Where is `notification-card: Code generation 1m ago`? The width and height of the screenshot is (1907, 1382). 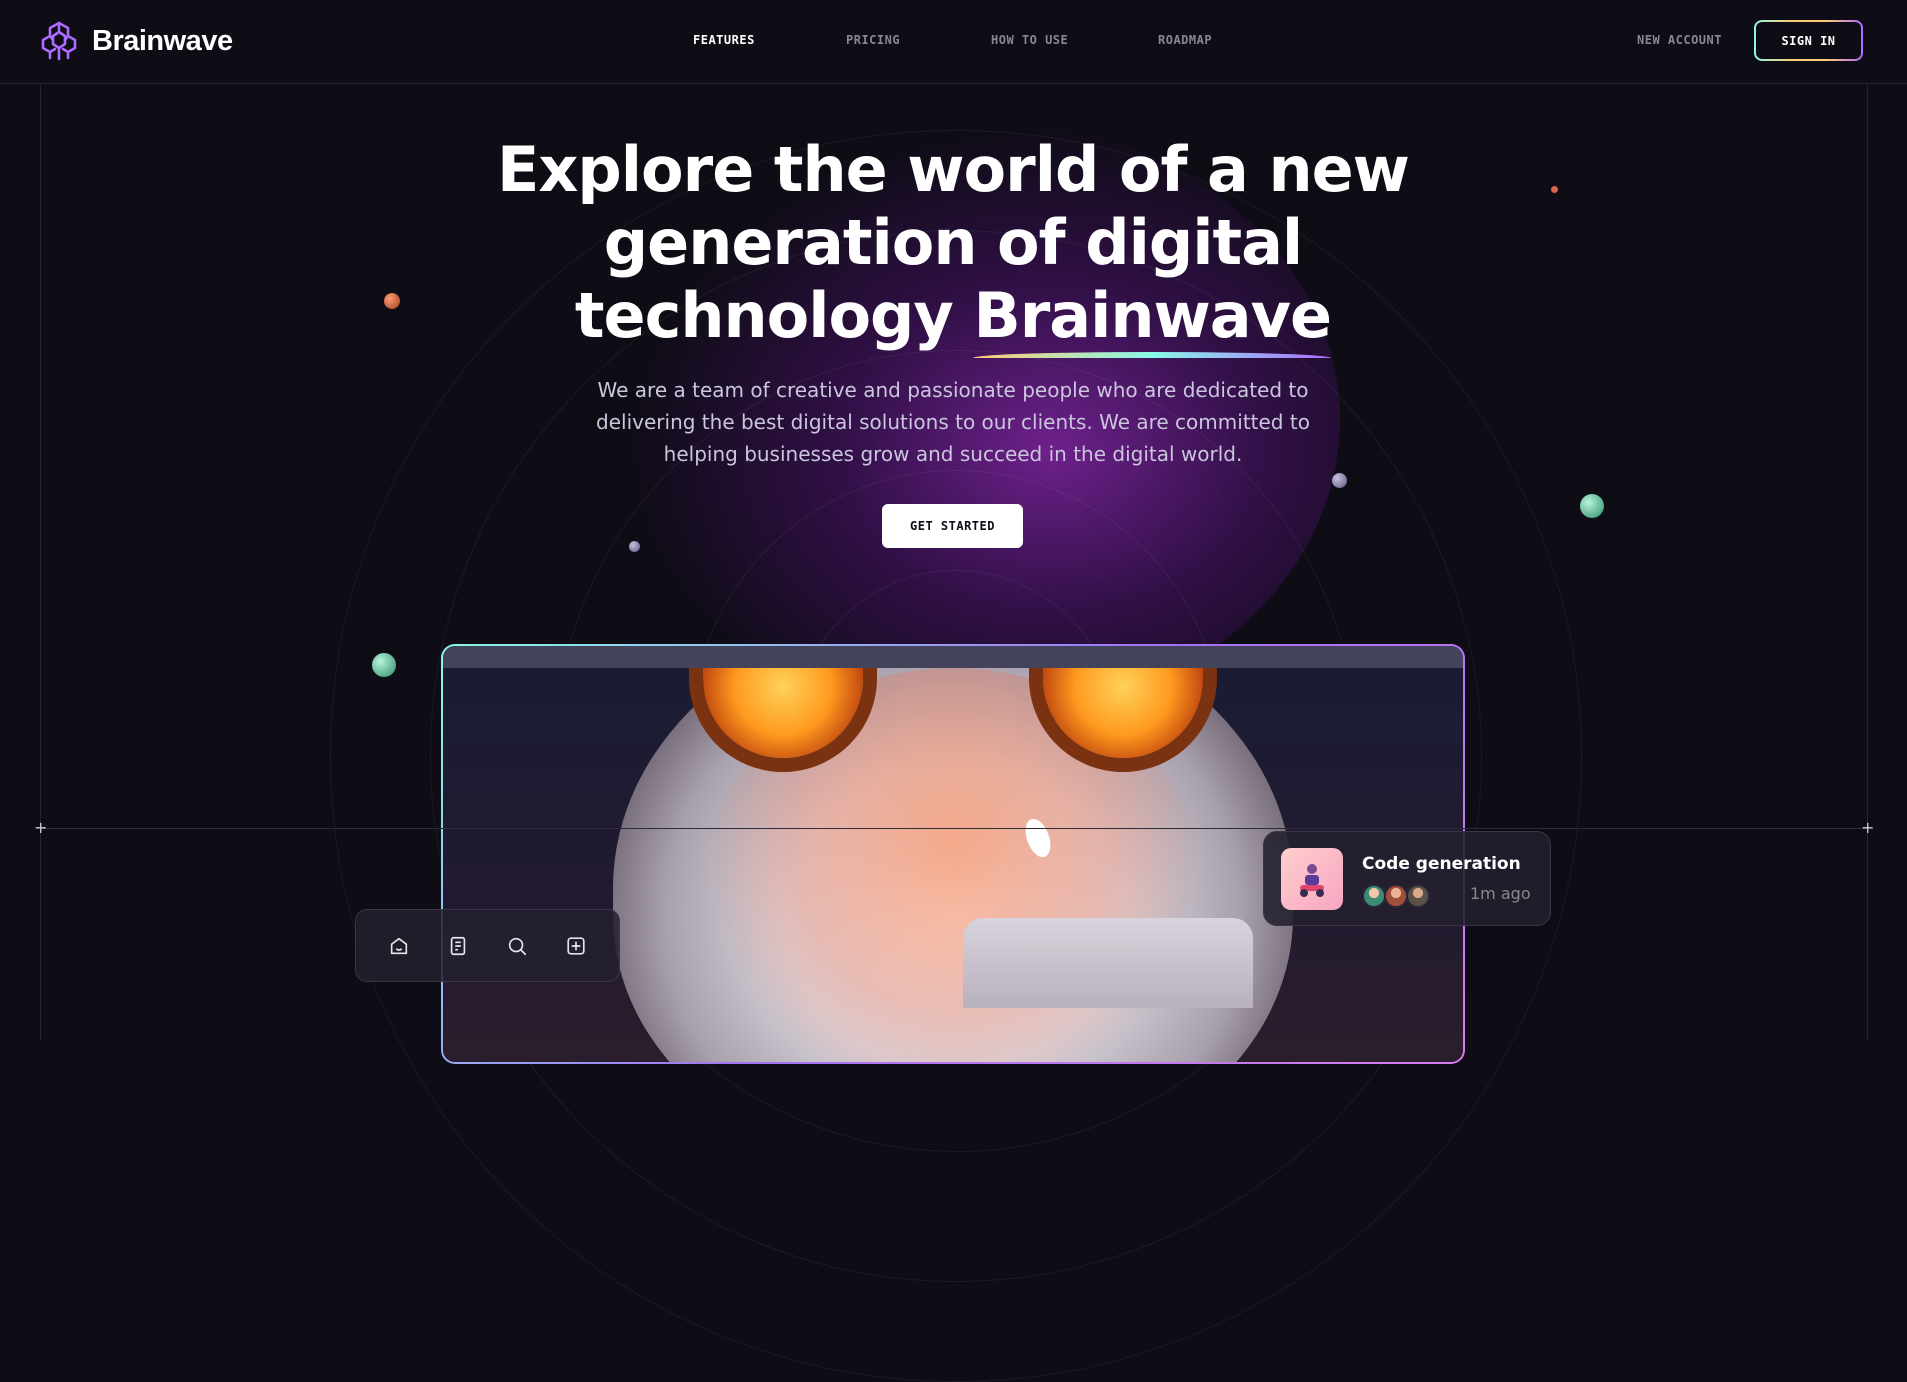 notification-card: Code generation 1m ago is located at coordinates (1407, 878).